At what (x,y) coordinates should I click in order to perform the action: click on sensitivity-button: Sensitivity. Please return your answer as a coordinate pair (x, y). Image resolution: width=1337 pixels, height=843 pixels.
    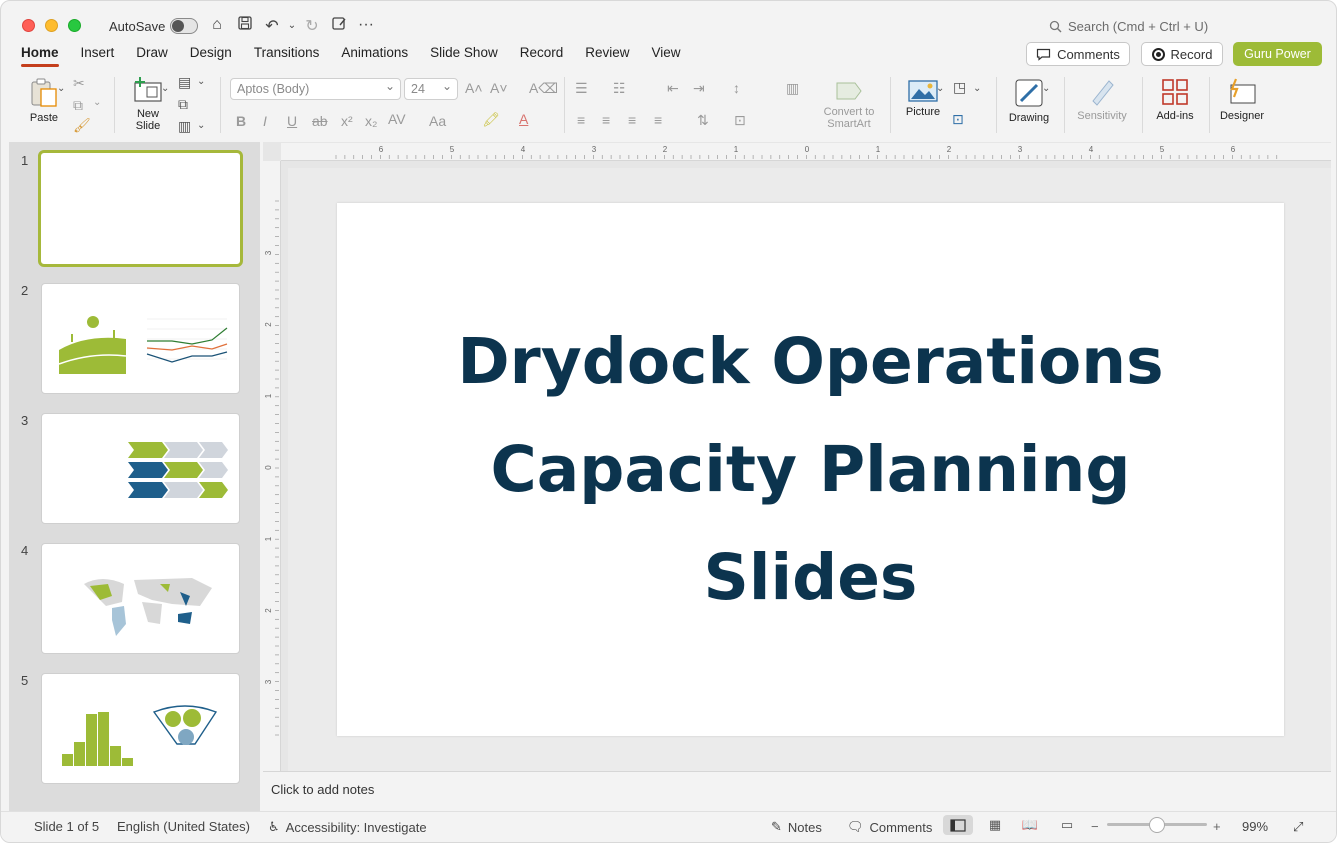
    Looking at the image, I should click on (1102, 99).